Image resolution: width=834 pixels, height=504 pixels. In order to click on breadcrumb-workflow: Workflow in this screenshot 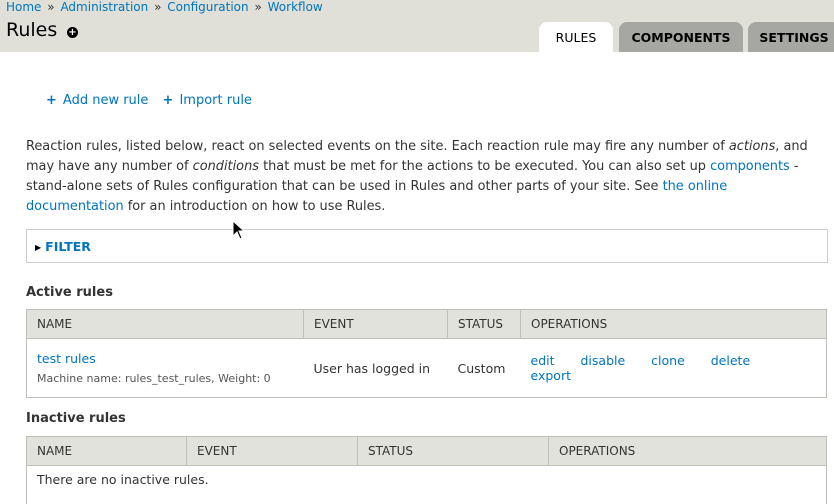, I will do `click(295, 7)`.